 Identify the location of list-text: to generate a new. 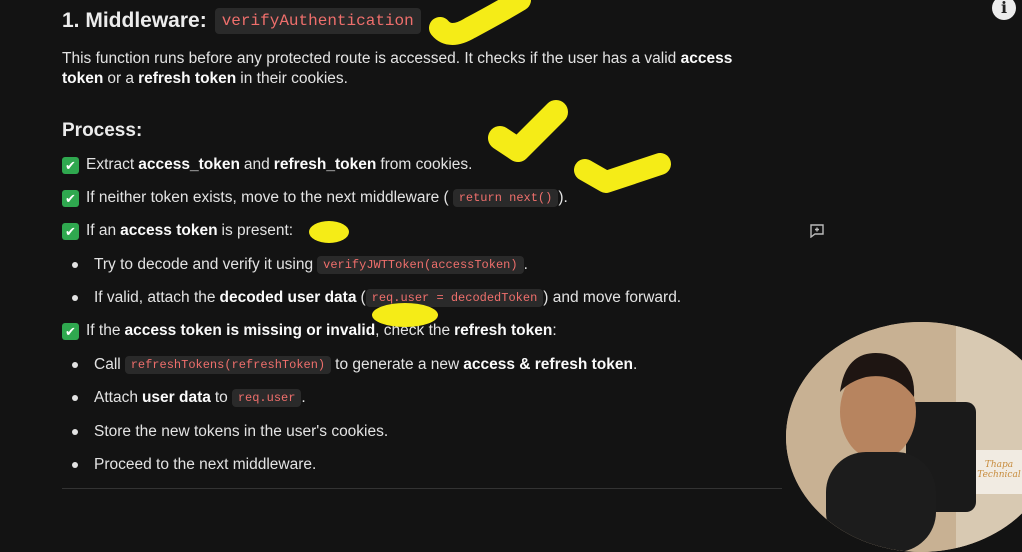
(397, 364).